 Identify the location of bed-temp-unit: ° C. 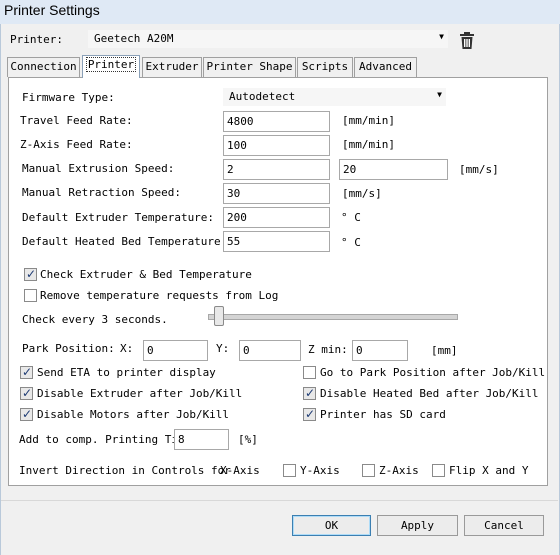
(351, 242).